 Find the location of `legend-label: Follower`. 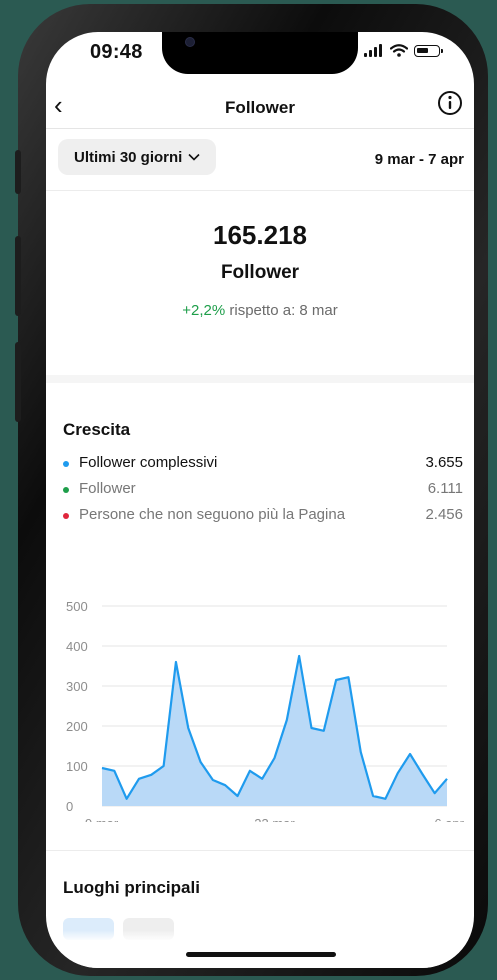

legend-label: Follower is located at coordinates (107, 488).